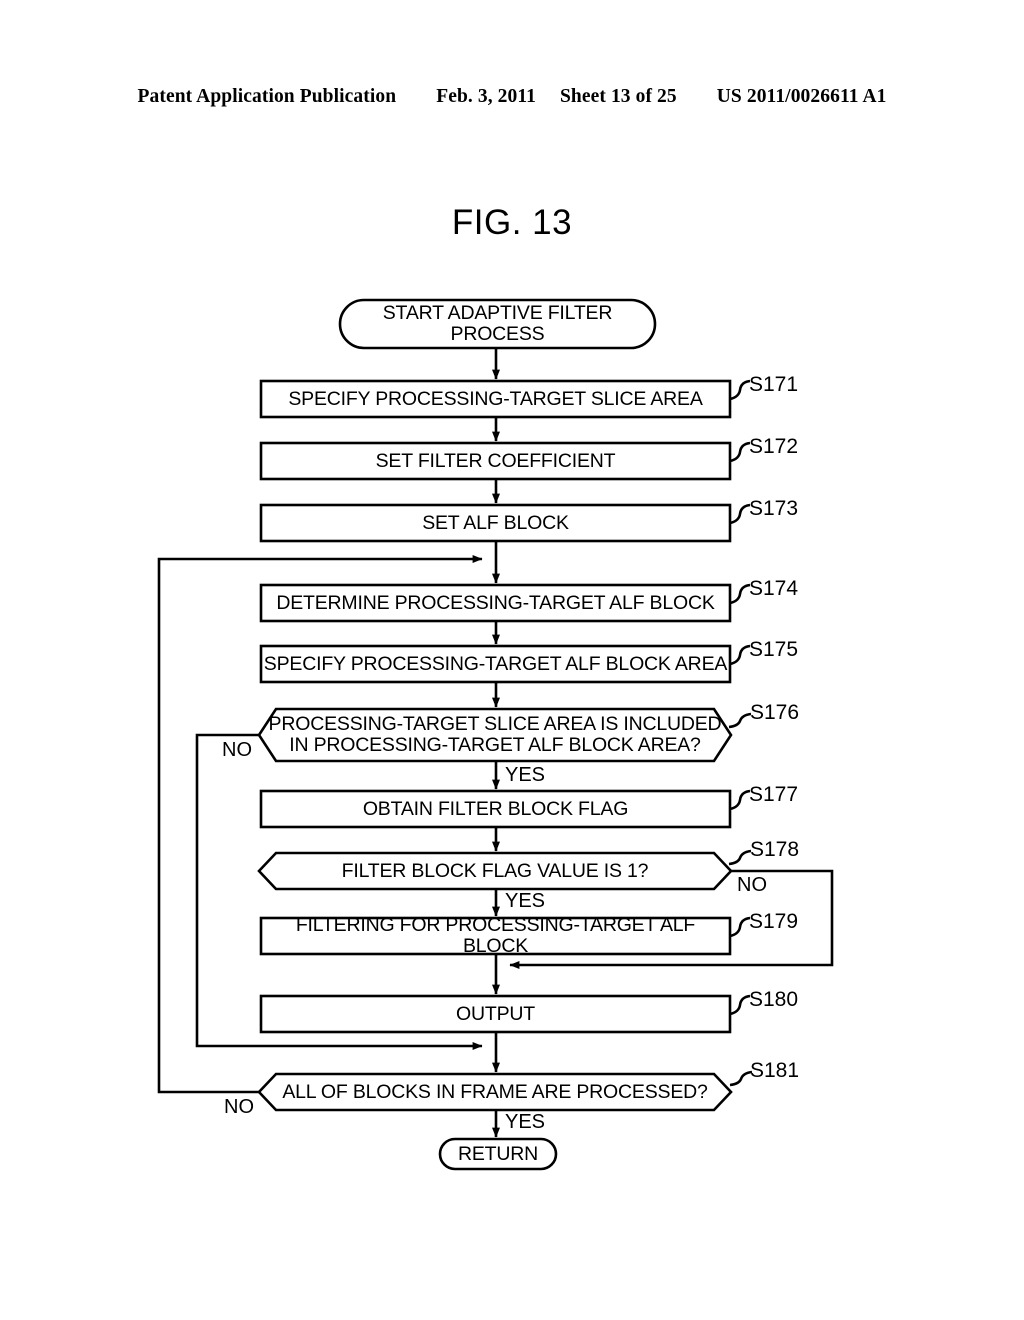 Image resolution: width=1024 pixels, height=1320 pixels. I want to click on leader-s175, so click(740, 655).